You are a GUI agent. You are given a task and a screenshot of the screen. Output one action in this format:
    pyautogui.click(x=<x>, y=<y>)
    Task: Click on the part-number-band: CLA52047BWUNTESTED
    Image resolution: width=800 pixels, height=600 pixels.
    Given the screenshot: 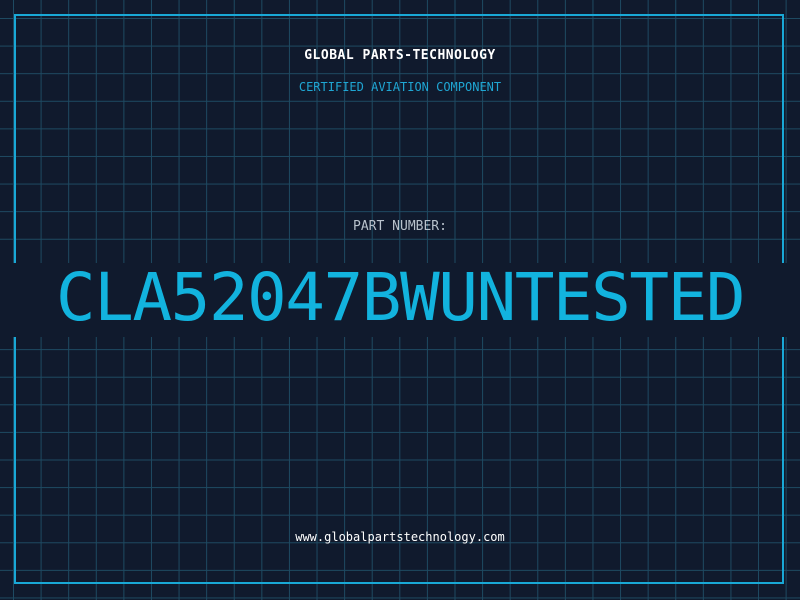 What is the action you would take?
    pyautogui.click(x=400, y=300)
    